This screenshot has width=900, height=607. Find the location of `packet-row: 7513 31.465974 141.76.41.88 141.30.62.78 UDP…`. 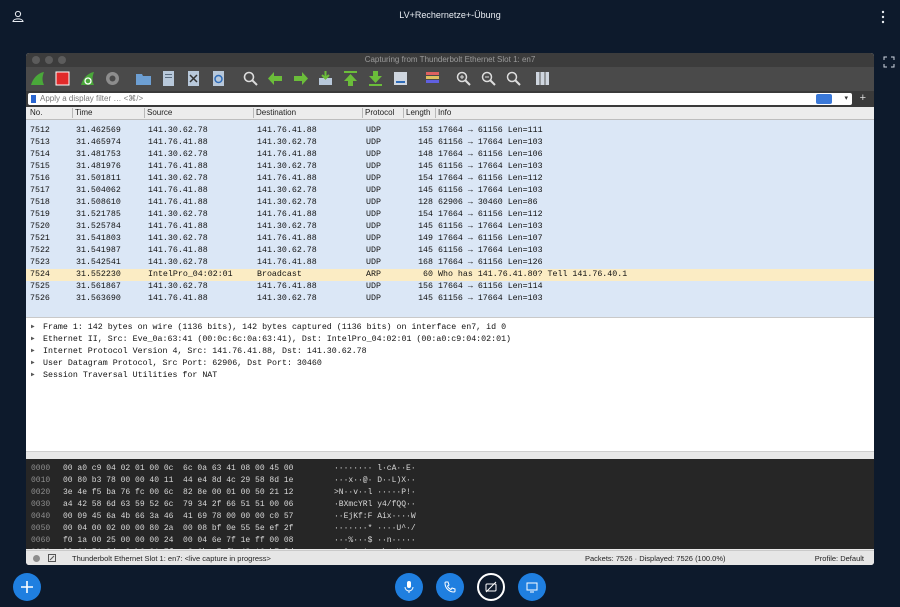

packet-row: 7513 31.465974 141.76.41.88 141.30.62.78 UDP… is located at coordinates (450, 143).